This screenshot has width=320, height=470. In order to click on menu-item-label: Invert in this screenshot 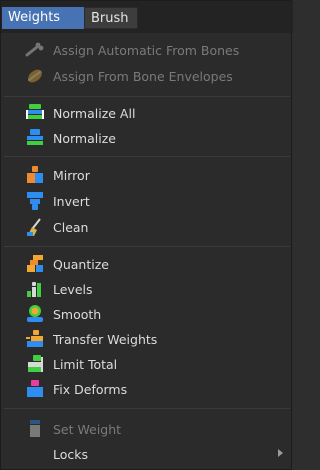, I will do `click(71, 201)`.